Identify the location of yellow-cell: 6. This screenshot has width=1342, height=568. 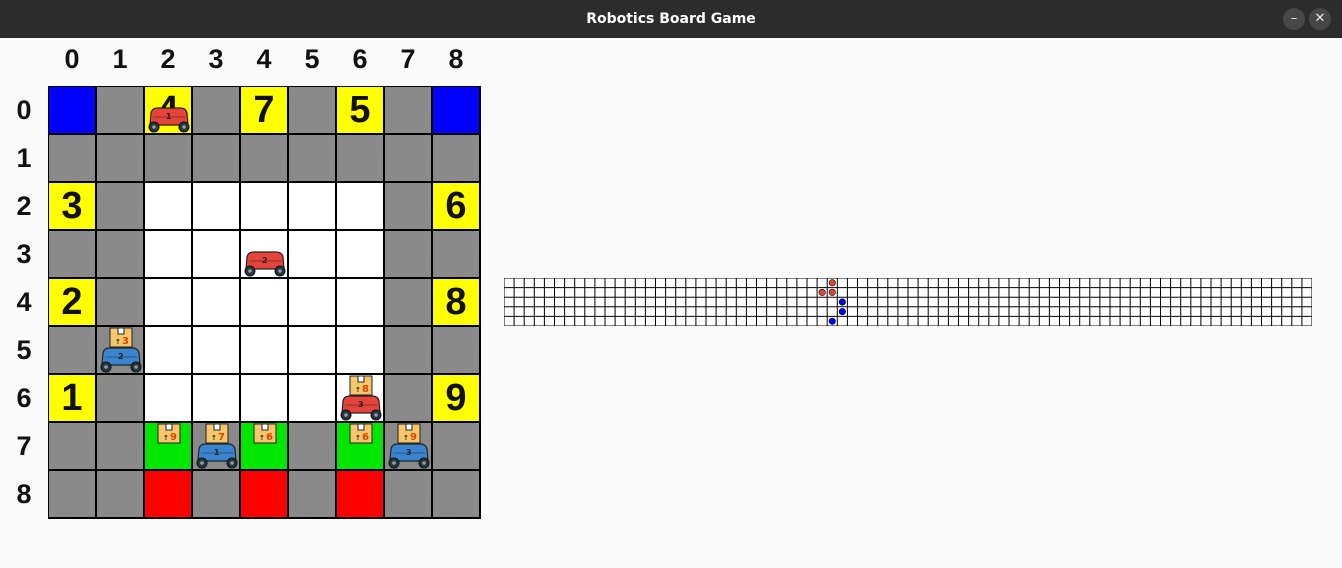
(456, 206).